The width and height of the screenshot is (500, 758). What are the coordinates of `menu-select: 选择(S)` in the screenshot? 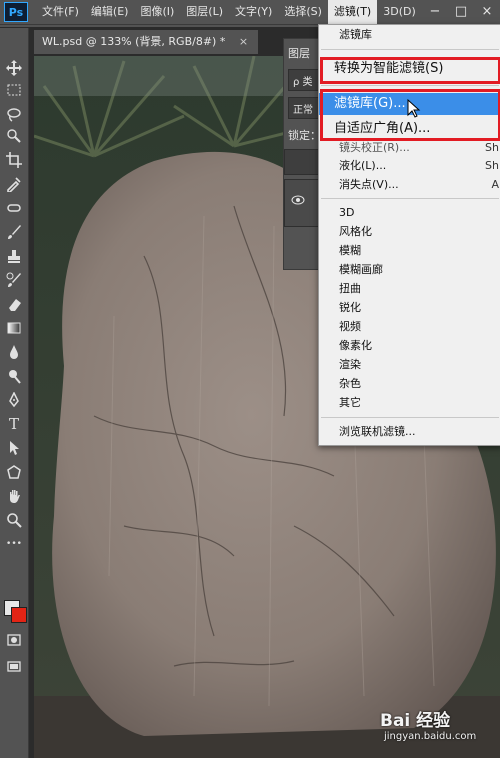 It's located at (303, 12).